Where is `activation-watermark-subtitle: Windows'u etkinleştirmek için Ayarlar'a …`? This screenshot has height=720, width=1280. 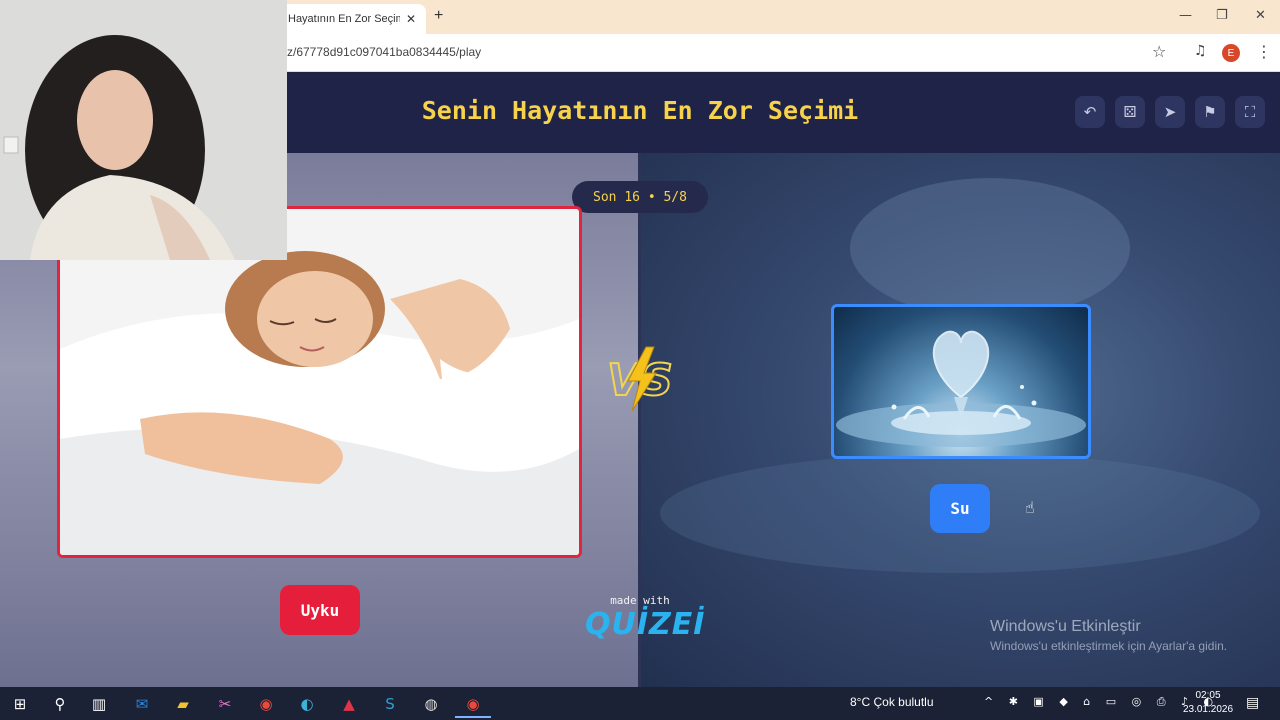
activation-watermark-subtitle: Windows'u etkinleştirmek için Ayarlar'a … is located at coordinates (1109, 646).